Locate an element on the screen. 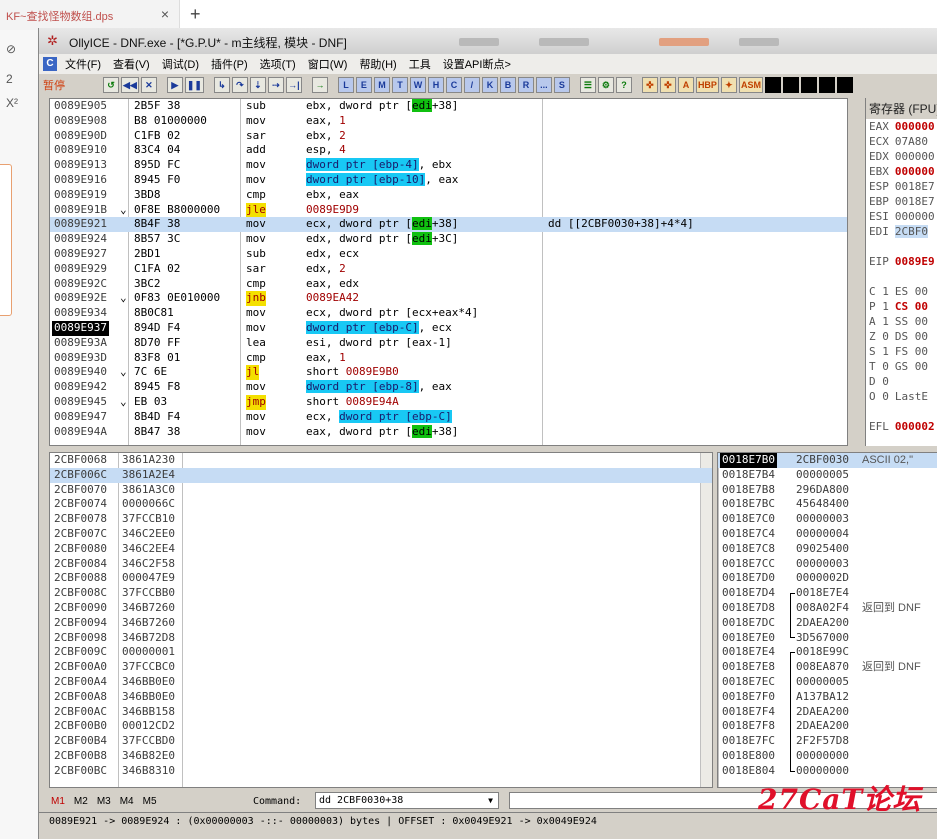 The width and height of the screenshot is (937, 839). dump-row: 2CBF00A0 37FCCBC0 is located at coordinates (381, 667).